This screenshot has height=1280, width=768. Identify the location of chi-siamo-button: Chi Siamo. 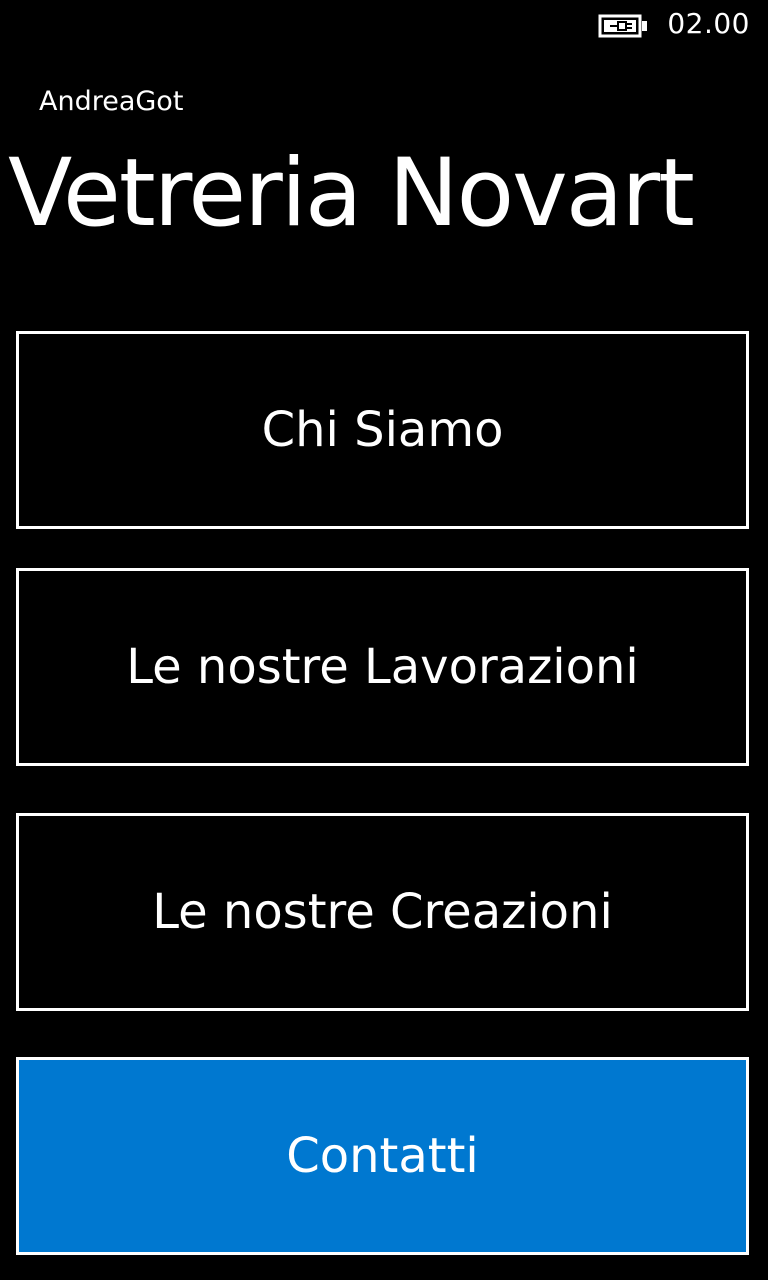
(382, 430).